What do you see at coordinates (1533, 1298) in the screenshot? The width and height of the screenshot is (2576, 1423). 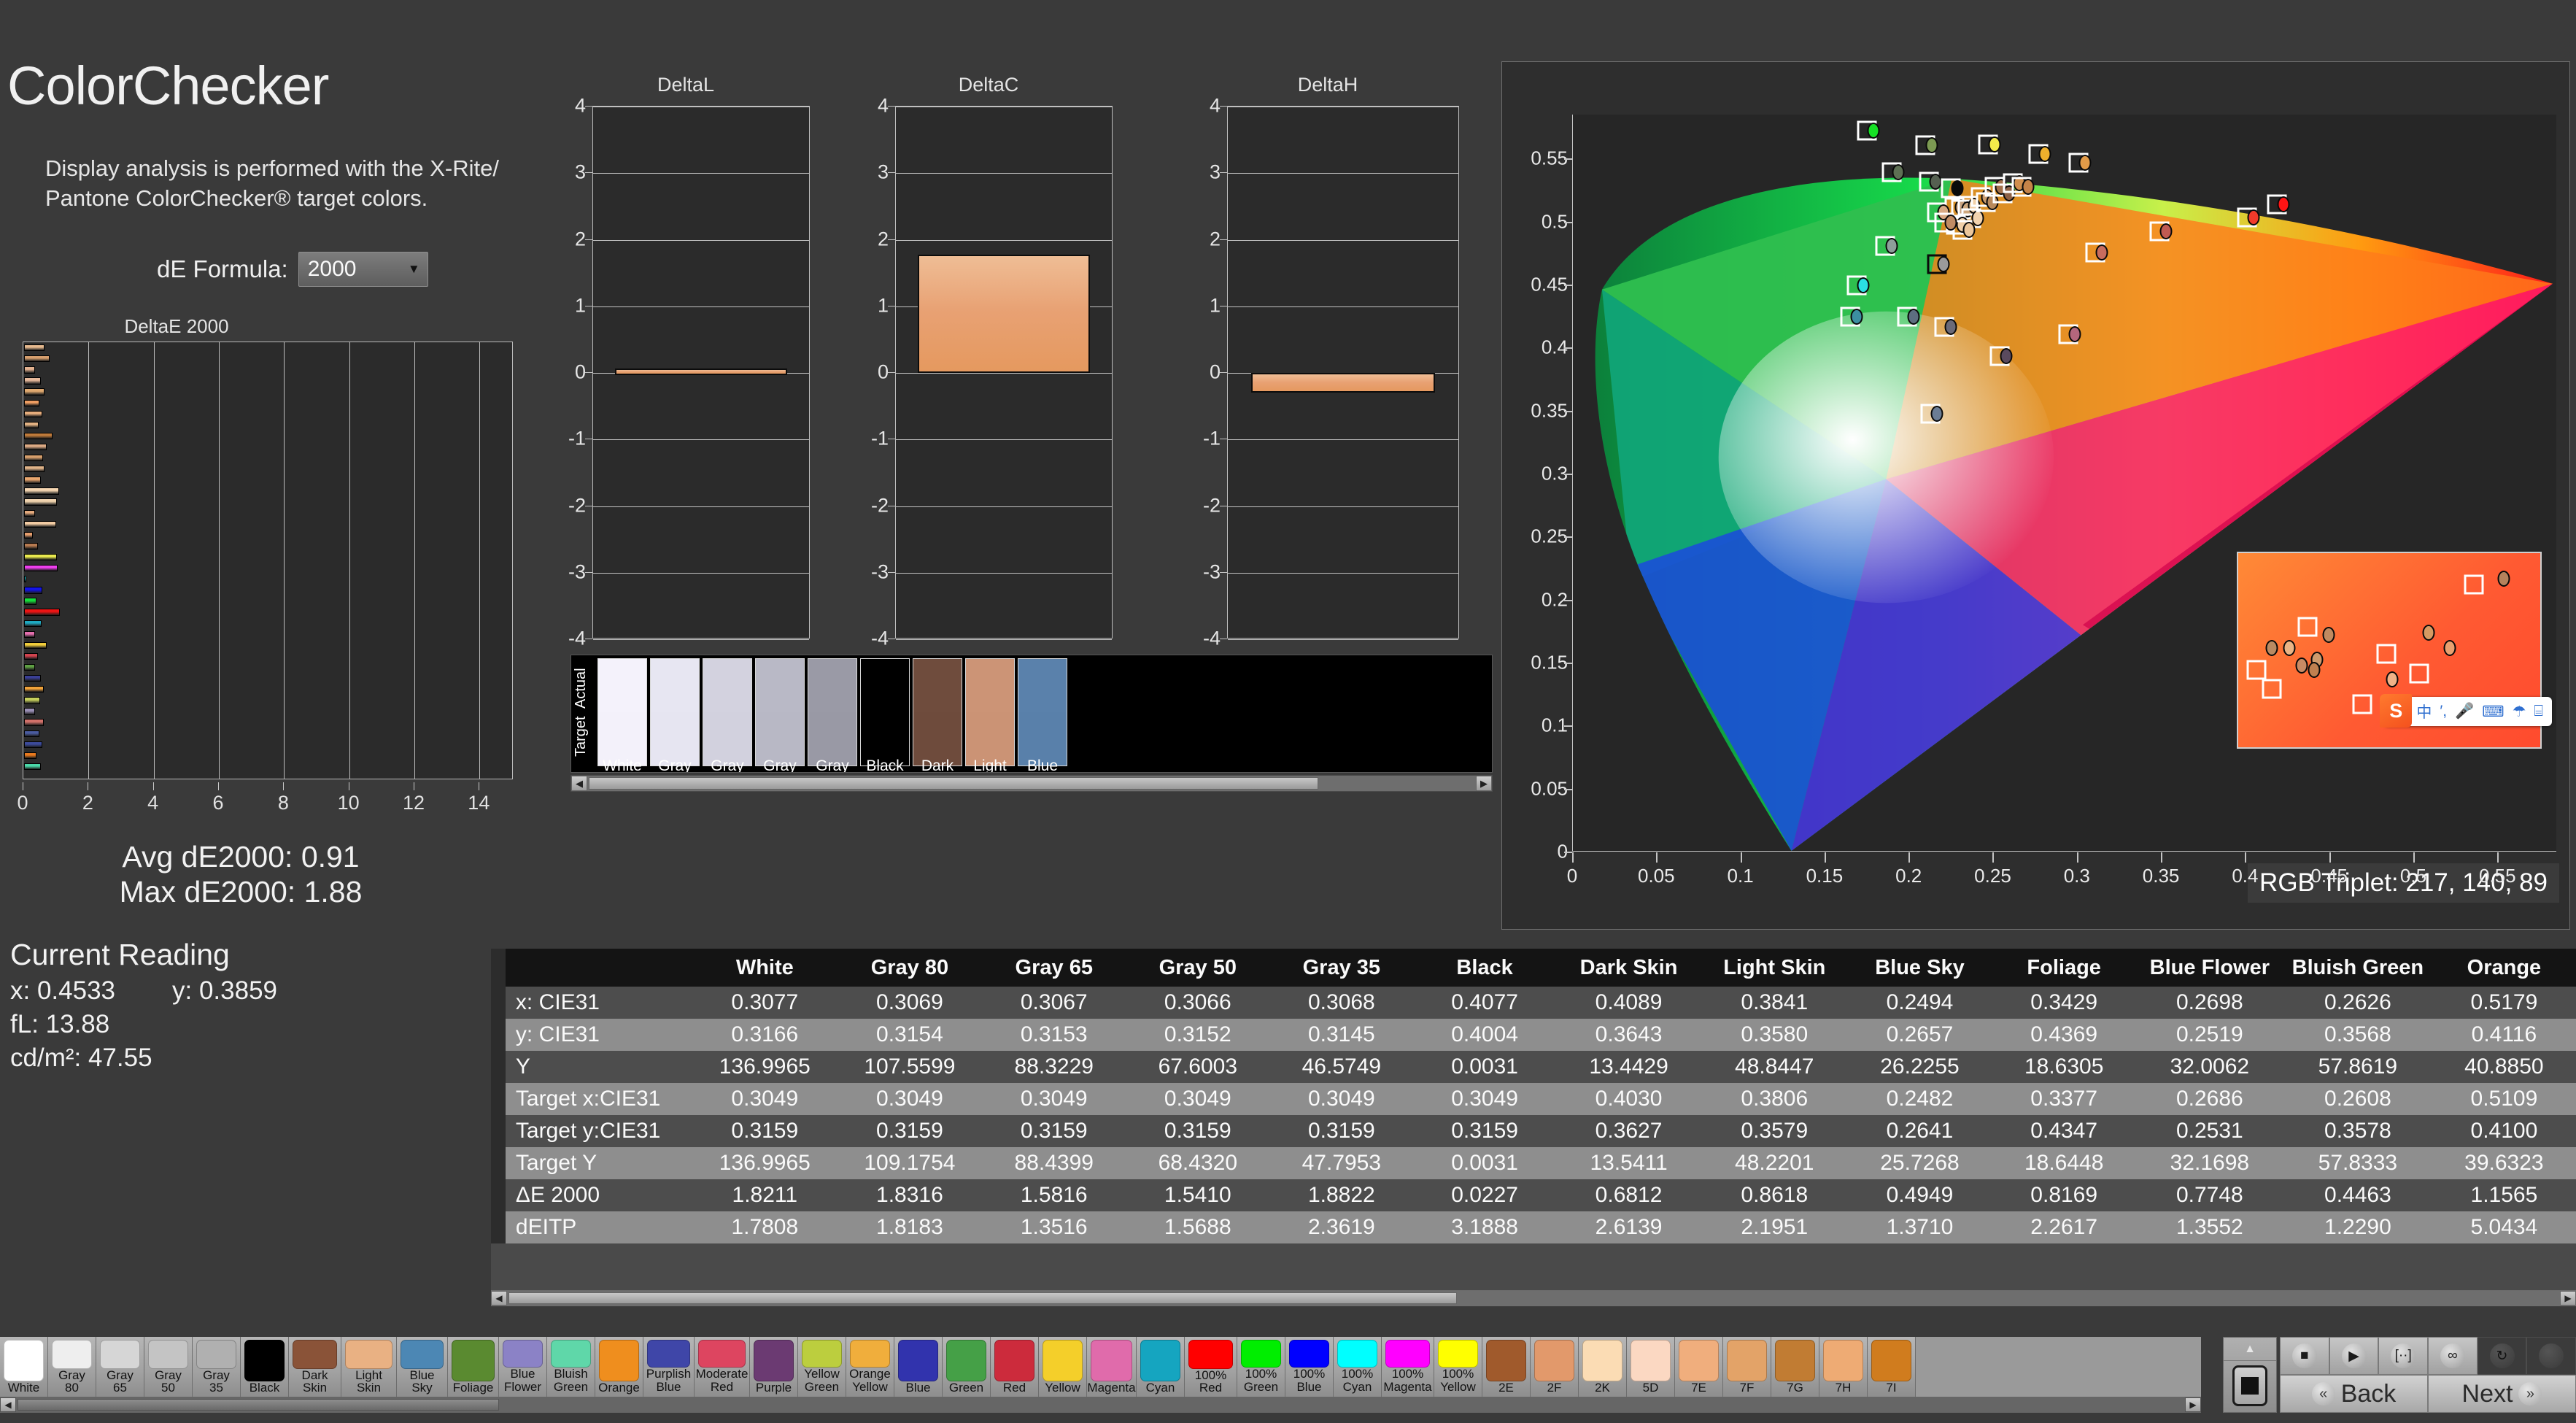 I see `table-scrollbar: ◀ ▶` at bounding box center [1533, 1298].